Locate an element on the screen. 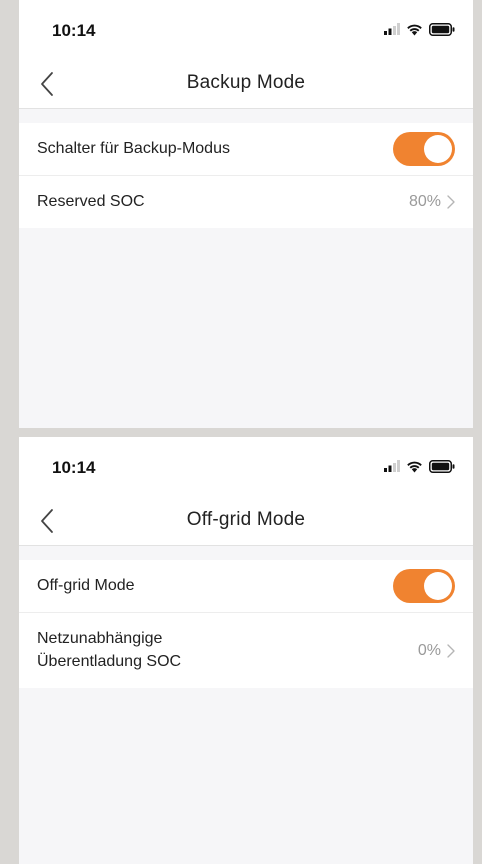  off-grid-mode-switch-label: Off-grid Mode is located at coordinates (86, 585).